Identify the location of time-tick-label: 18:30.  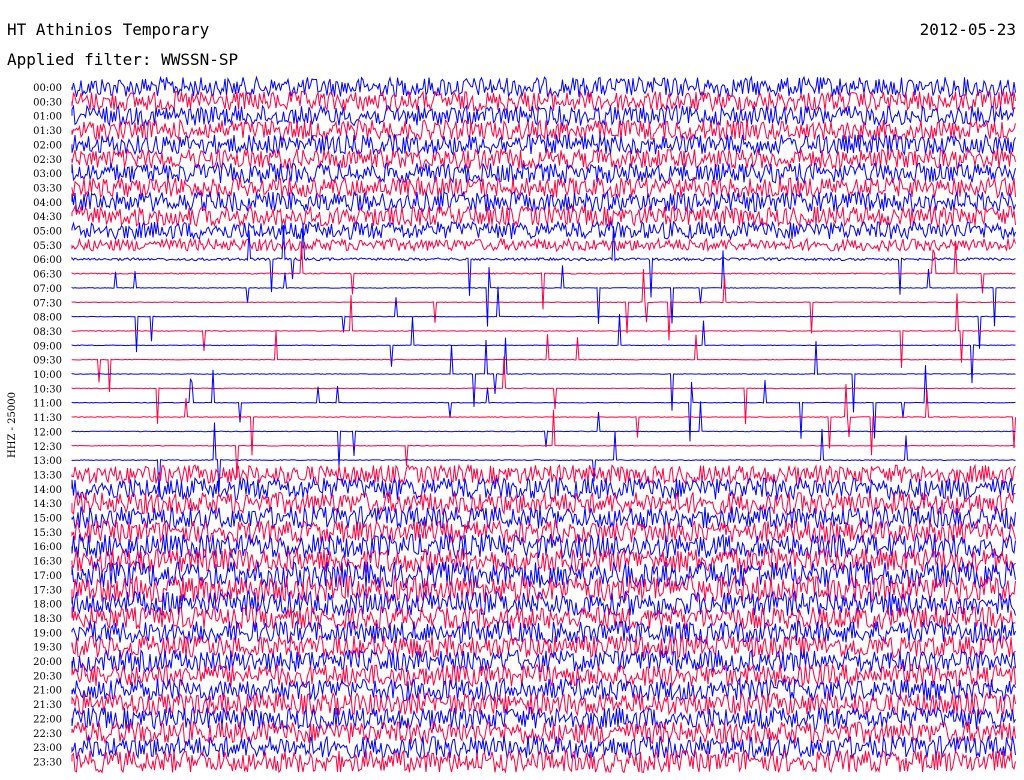
(47, 619).